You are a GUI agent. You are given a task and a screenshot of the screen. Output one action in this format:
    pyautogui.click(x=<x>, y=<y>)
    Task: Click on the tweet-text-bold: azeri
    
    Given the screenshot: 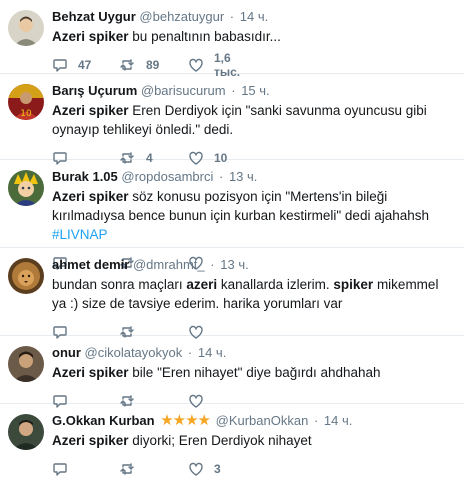 What is the action you would take?
    pyautogui.click(x=202, y=284)
    